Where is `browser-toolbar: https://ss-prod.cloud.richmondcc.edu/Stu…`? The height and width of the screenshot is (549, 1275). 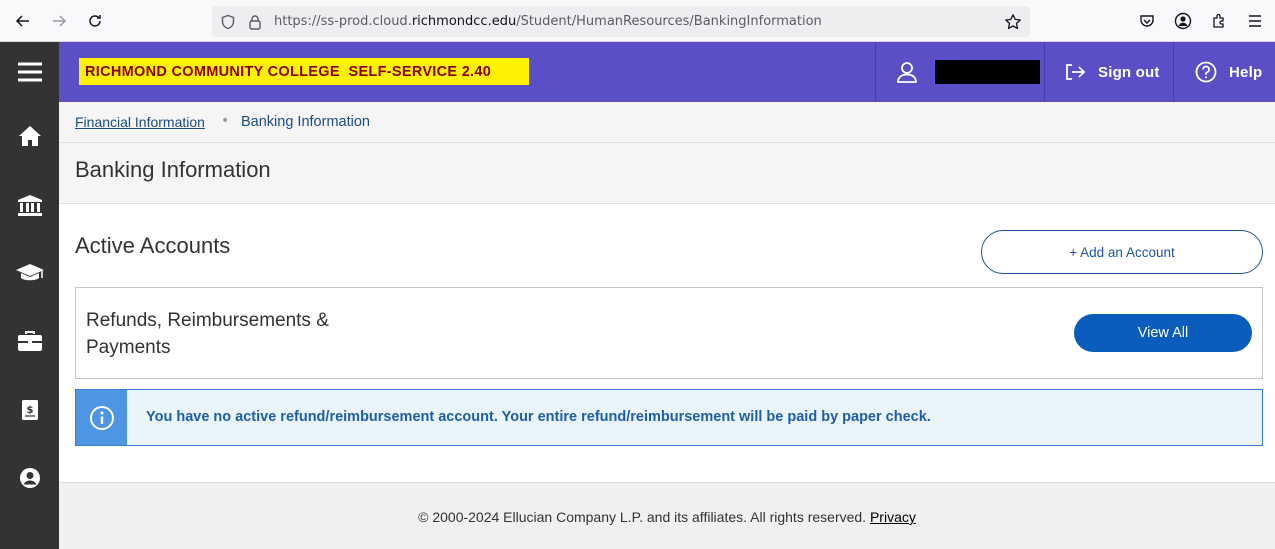 browser-toolbar: https://ss-prod.cloud.richmondcc.edu/Stu… is located at coordinates (637, 21).